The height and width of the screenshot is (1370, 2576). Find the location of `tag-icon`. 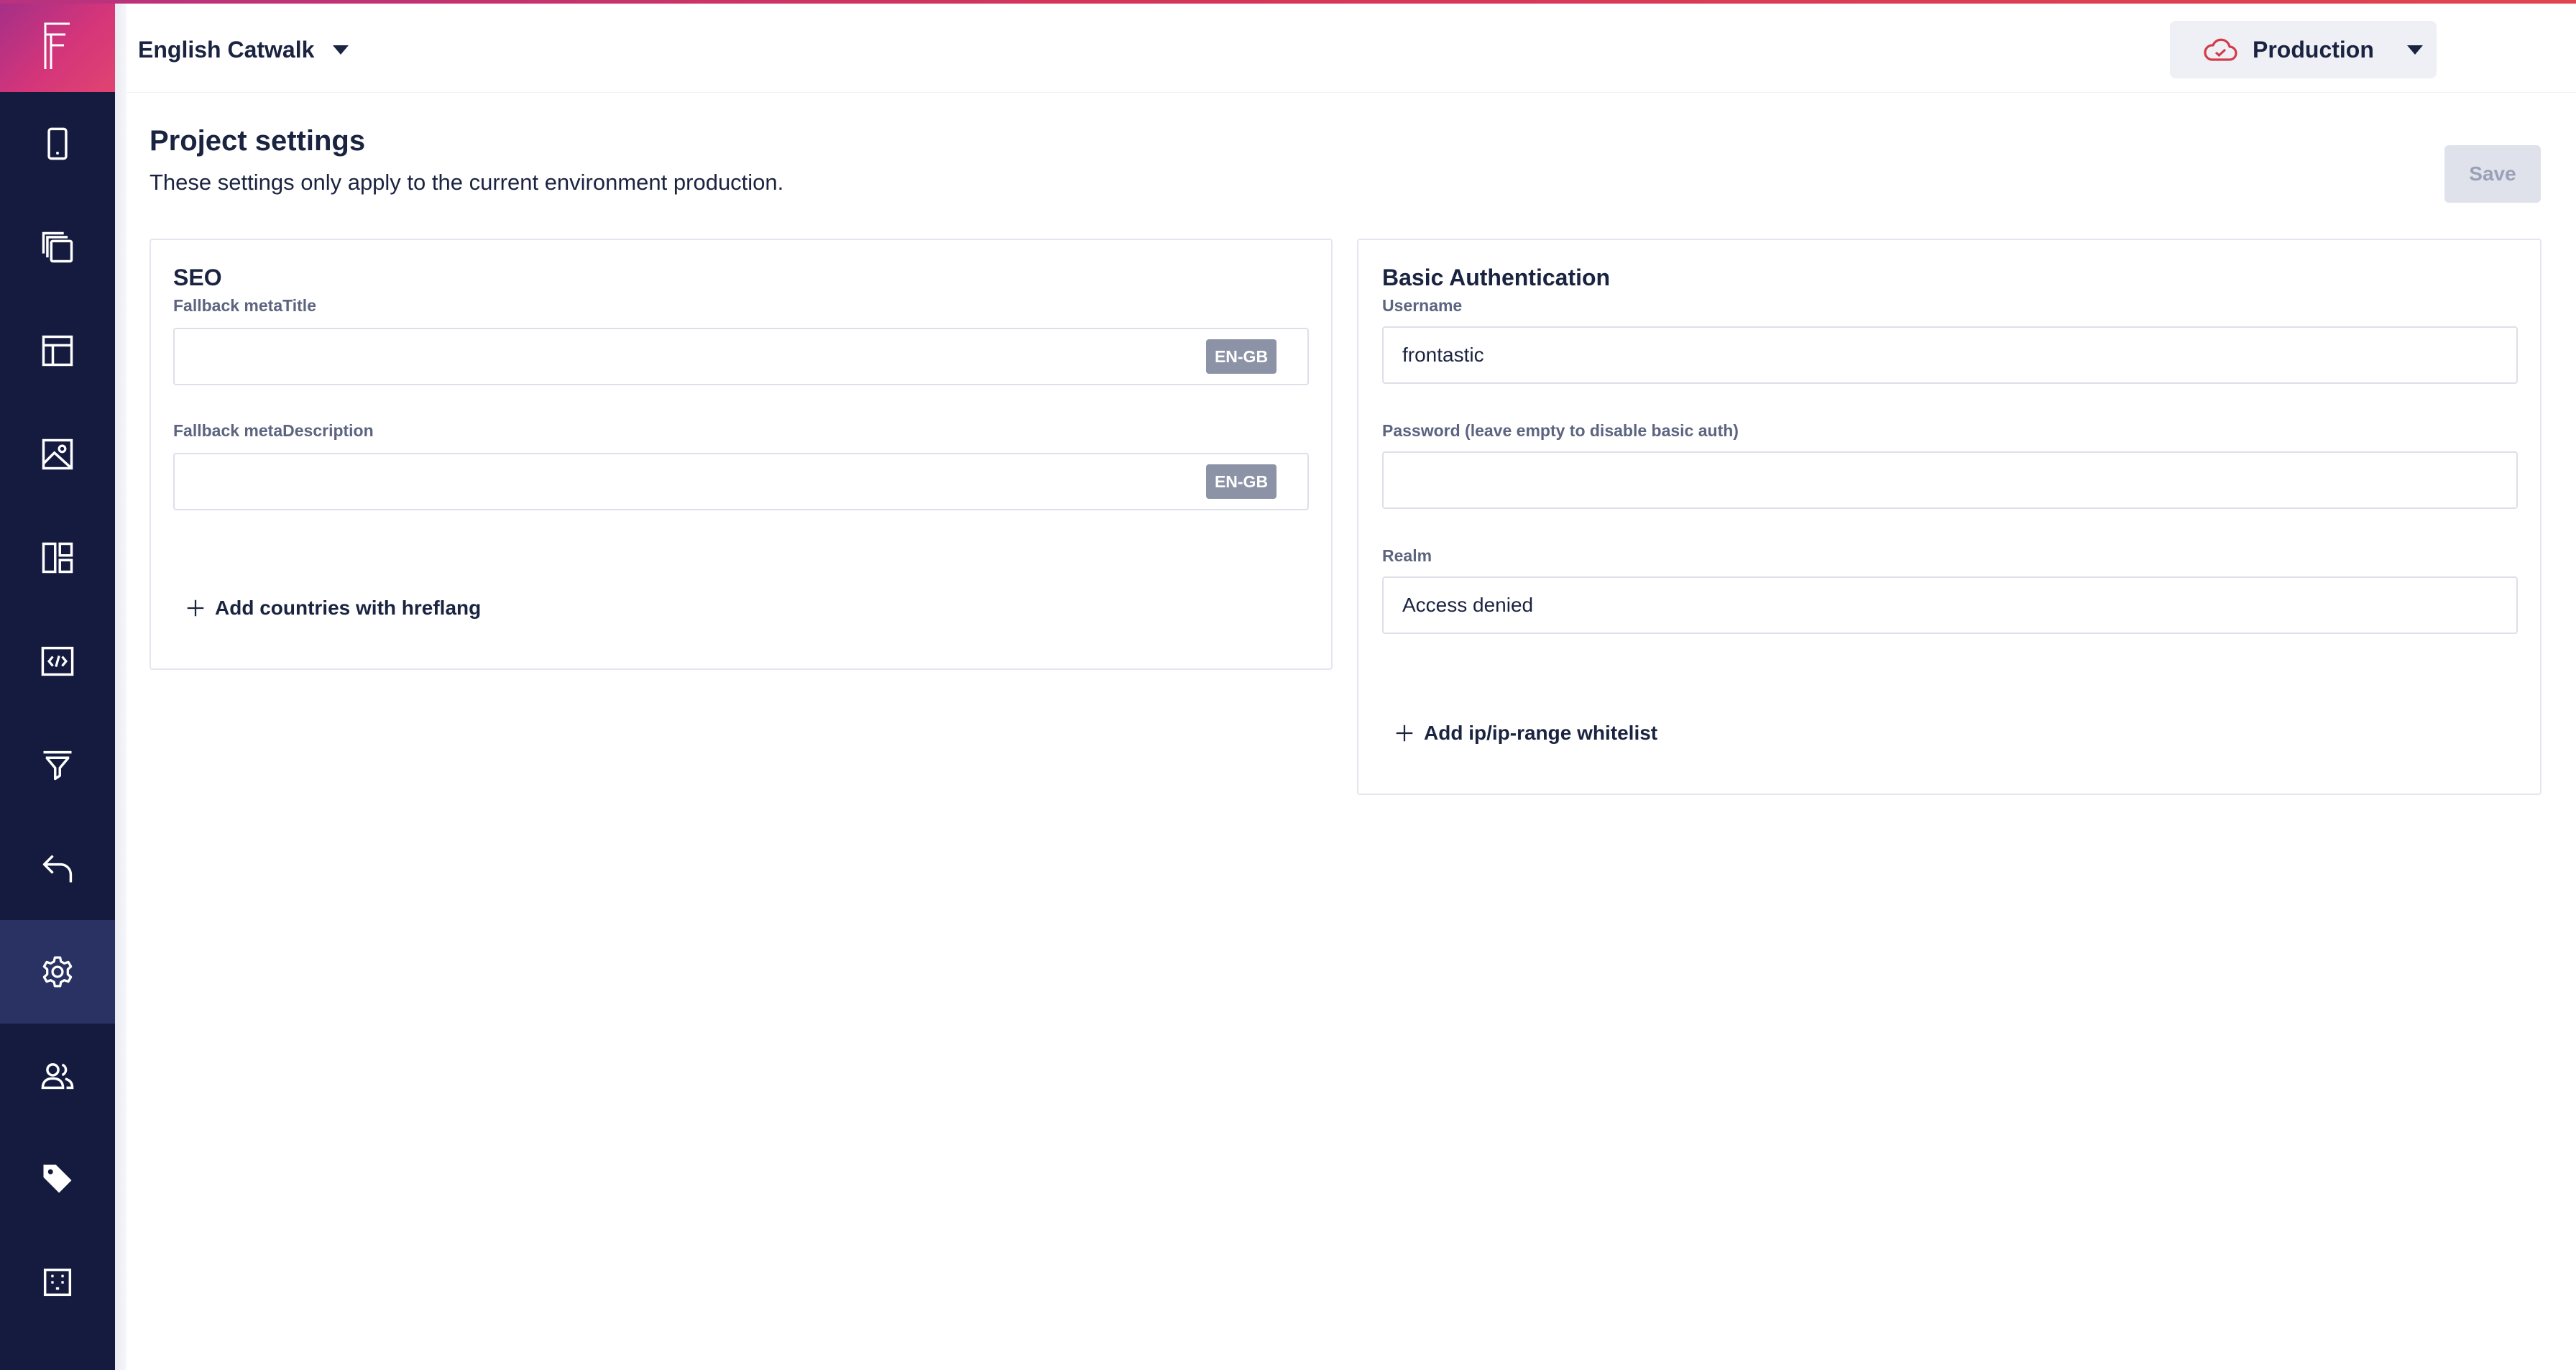

tag-icon is located at coordinates (57, 1179).